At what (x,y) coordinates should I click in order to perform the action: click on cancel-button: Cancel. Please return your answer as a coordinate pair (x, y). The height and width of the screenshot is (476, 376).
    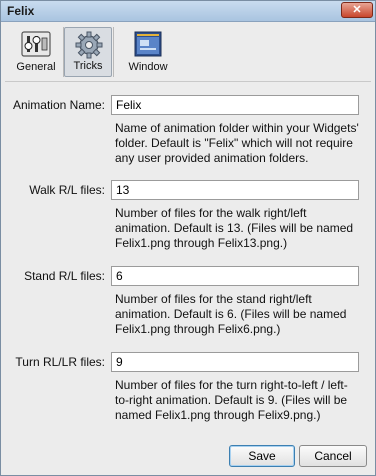
    Looking at the image, I should click on (333, 456).